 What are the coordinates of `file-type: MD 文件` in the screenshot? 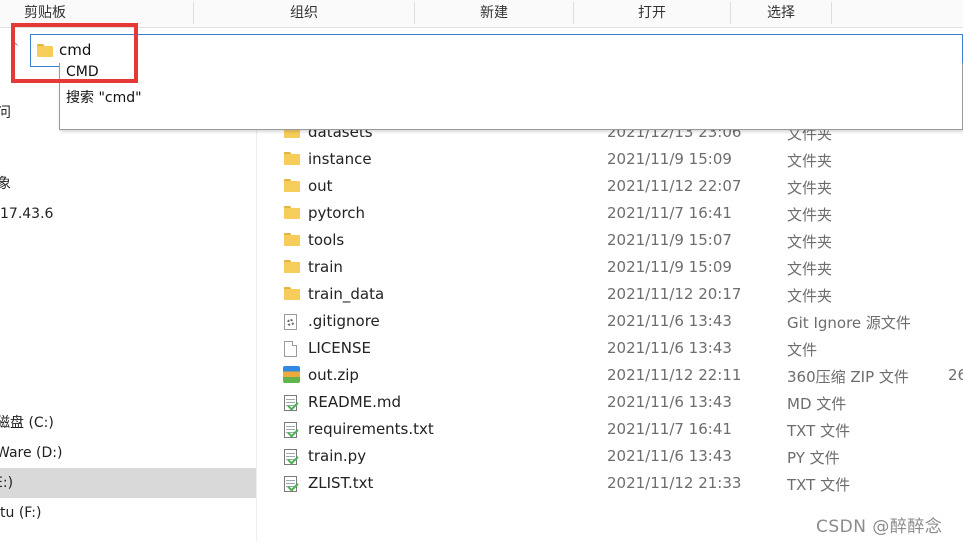 It's located at (817, 404).